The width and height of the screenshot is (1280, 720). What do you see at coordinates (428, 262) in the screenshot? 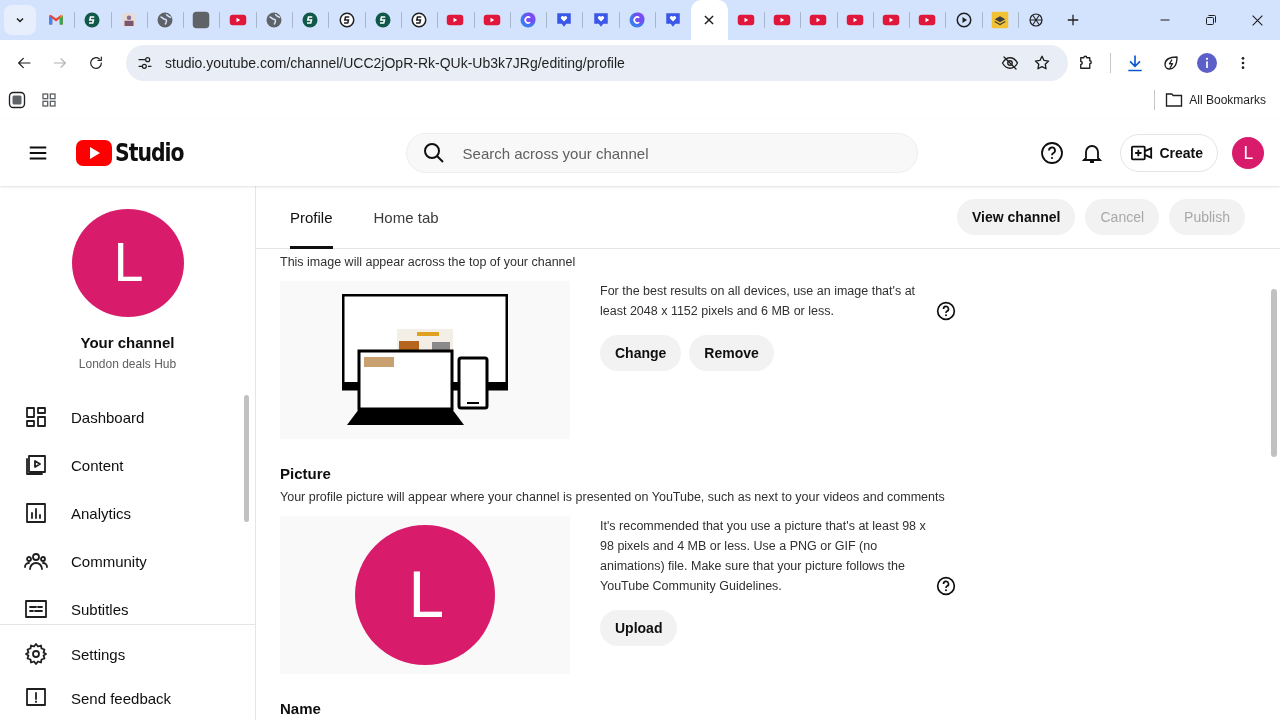
I see `section-description: This image will appear across the top of your channel` at bounding box center [428, 262].